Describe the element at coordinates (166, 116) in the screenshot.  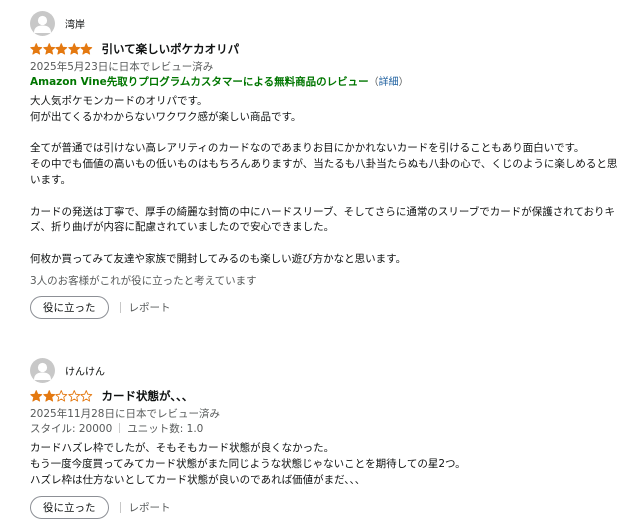
I see `review-body-line: 何が出てくるかわからないワクワク感が楽しい商品です。` at that location.